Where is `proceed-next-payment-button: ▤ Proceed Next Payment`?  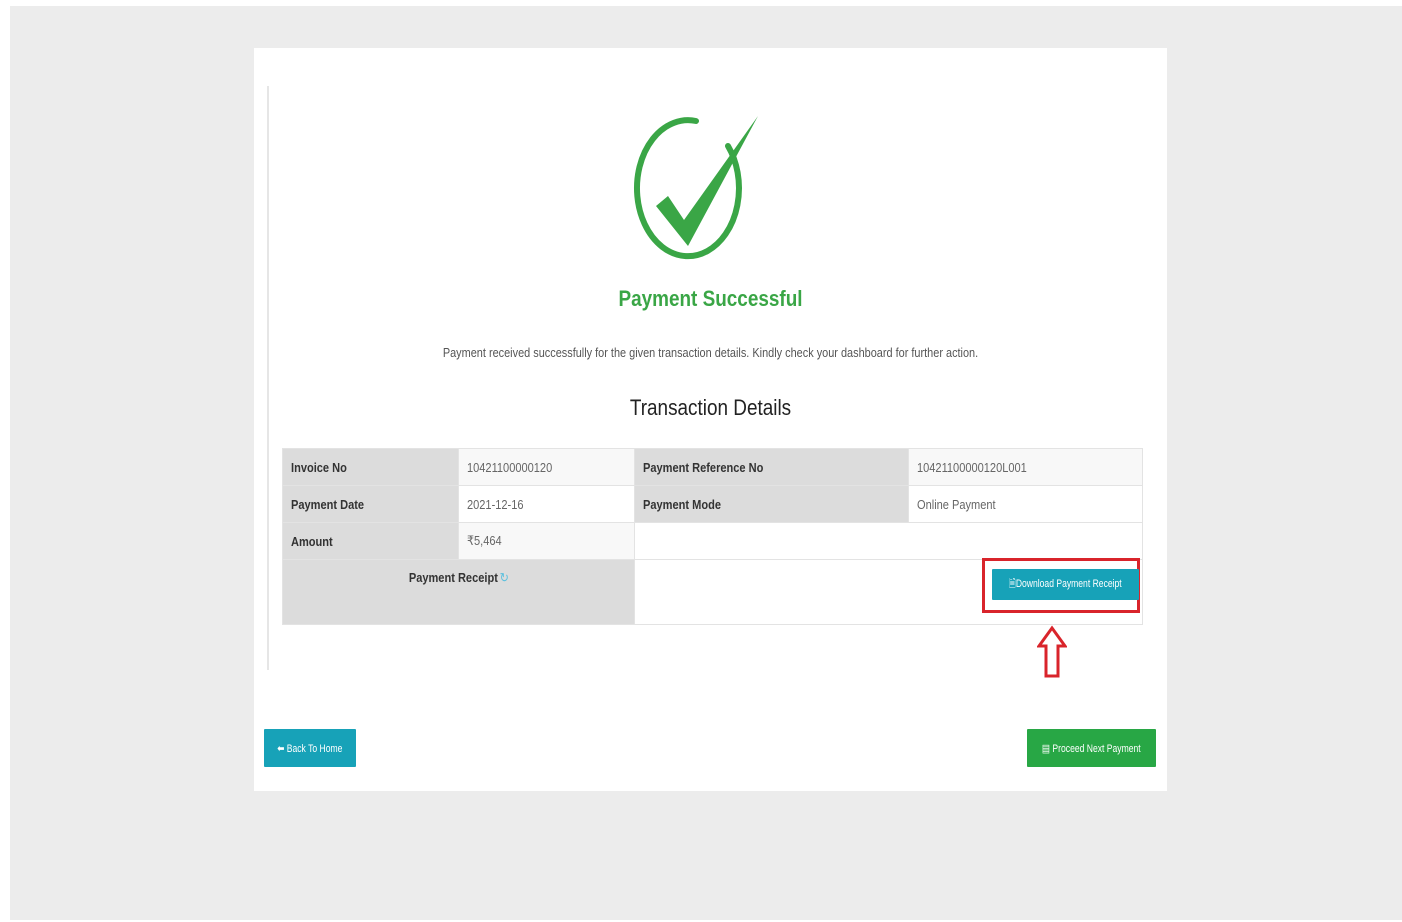
proceed-next-payment-button: ▤ Proceed Next Payment is located at coordinates (1091, 748).